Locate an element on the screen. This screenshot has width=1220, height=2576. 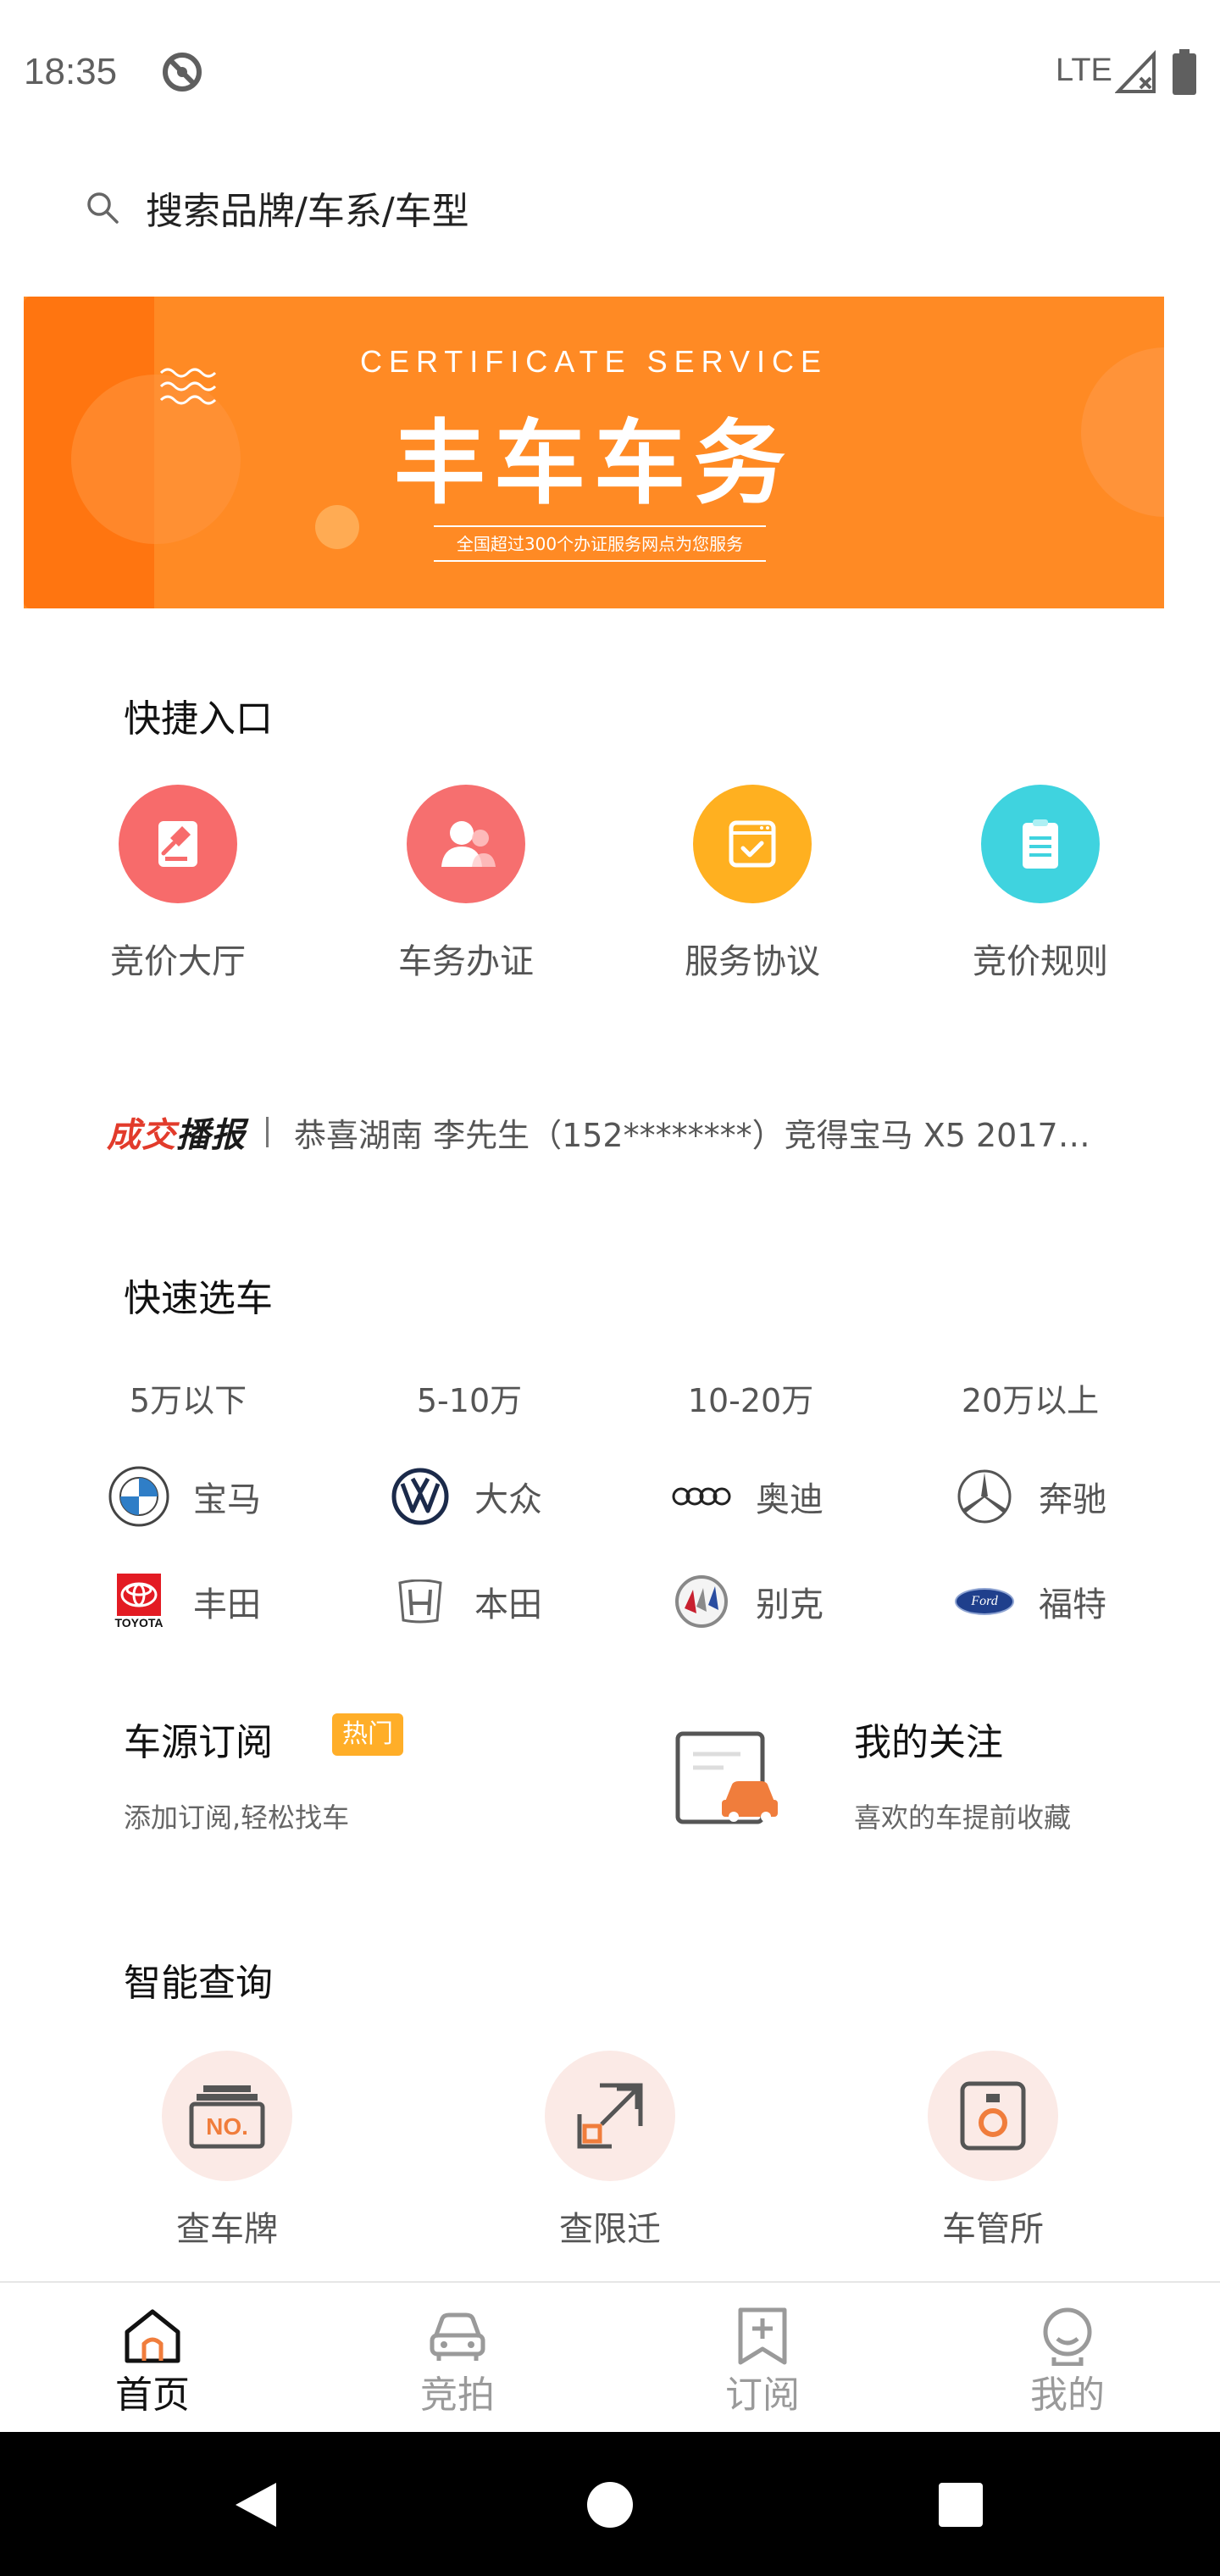
query-label: 查限迁 is located at coordinates (610, 2229).